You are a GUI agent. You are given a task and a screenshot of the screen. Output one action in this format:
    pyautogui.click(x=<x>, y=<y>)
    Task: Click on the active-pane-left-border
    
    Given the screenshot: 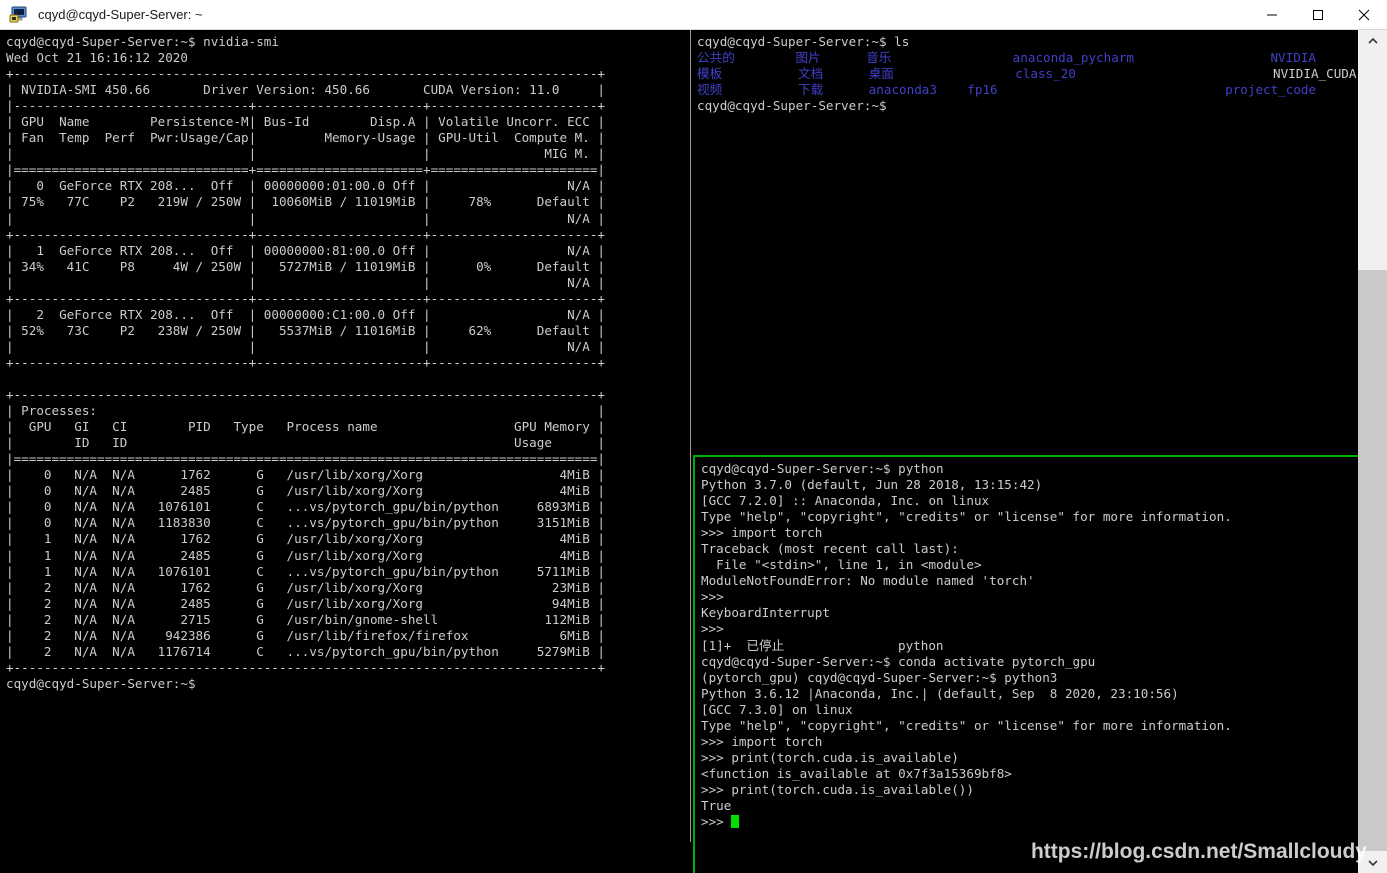 What is the action you would take?
    pyautogui.click(x=694, y=664)
    